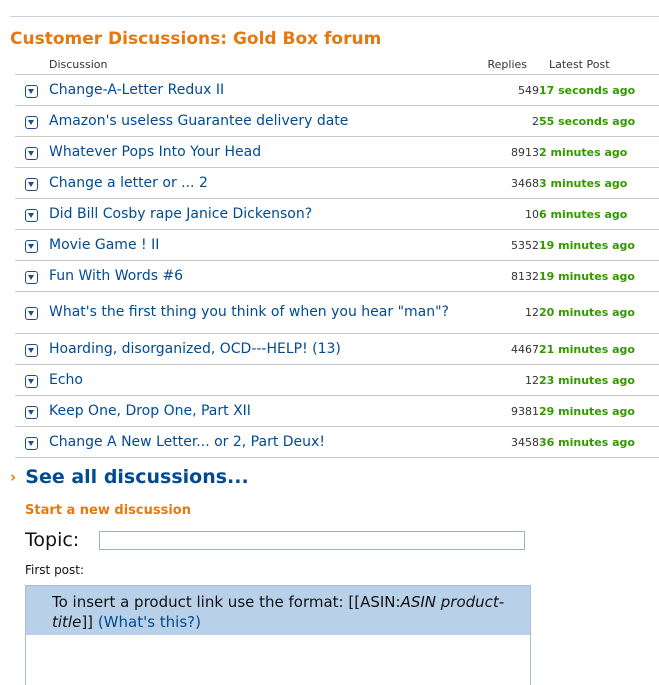  What do you see at coordinates (196, 39) in the screenshot?
I see `forum-title: Customer Discussions: Gold Box forum` at bounding box center [196, 39].